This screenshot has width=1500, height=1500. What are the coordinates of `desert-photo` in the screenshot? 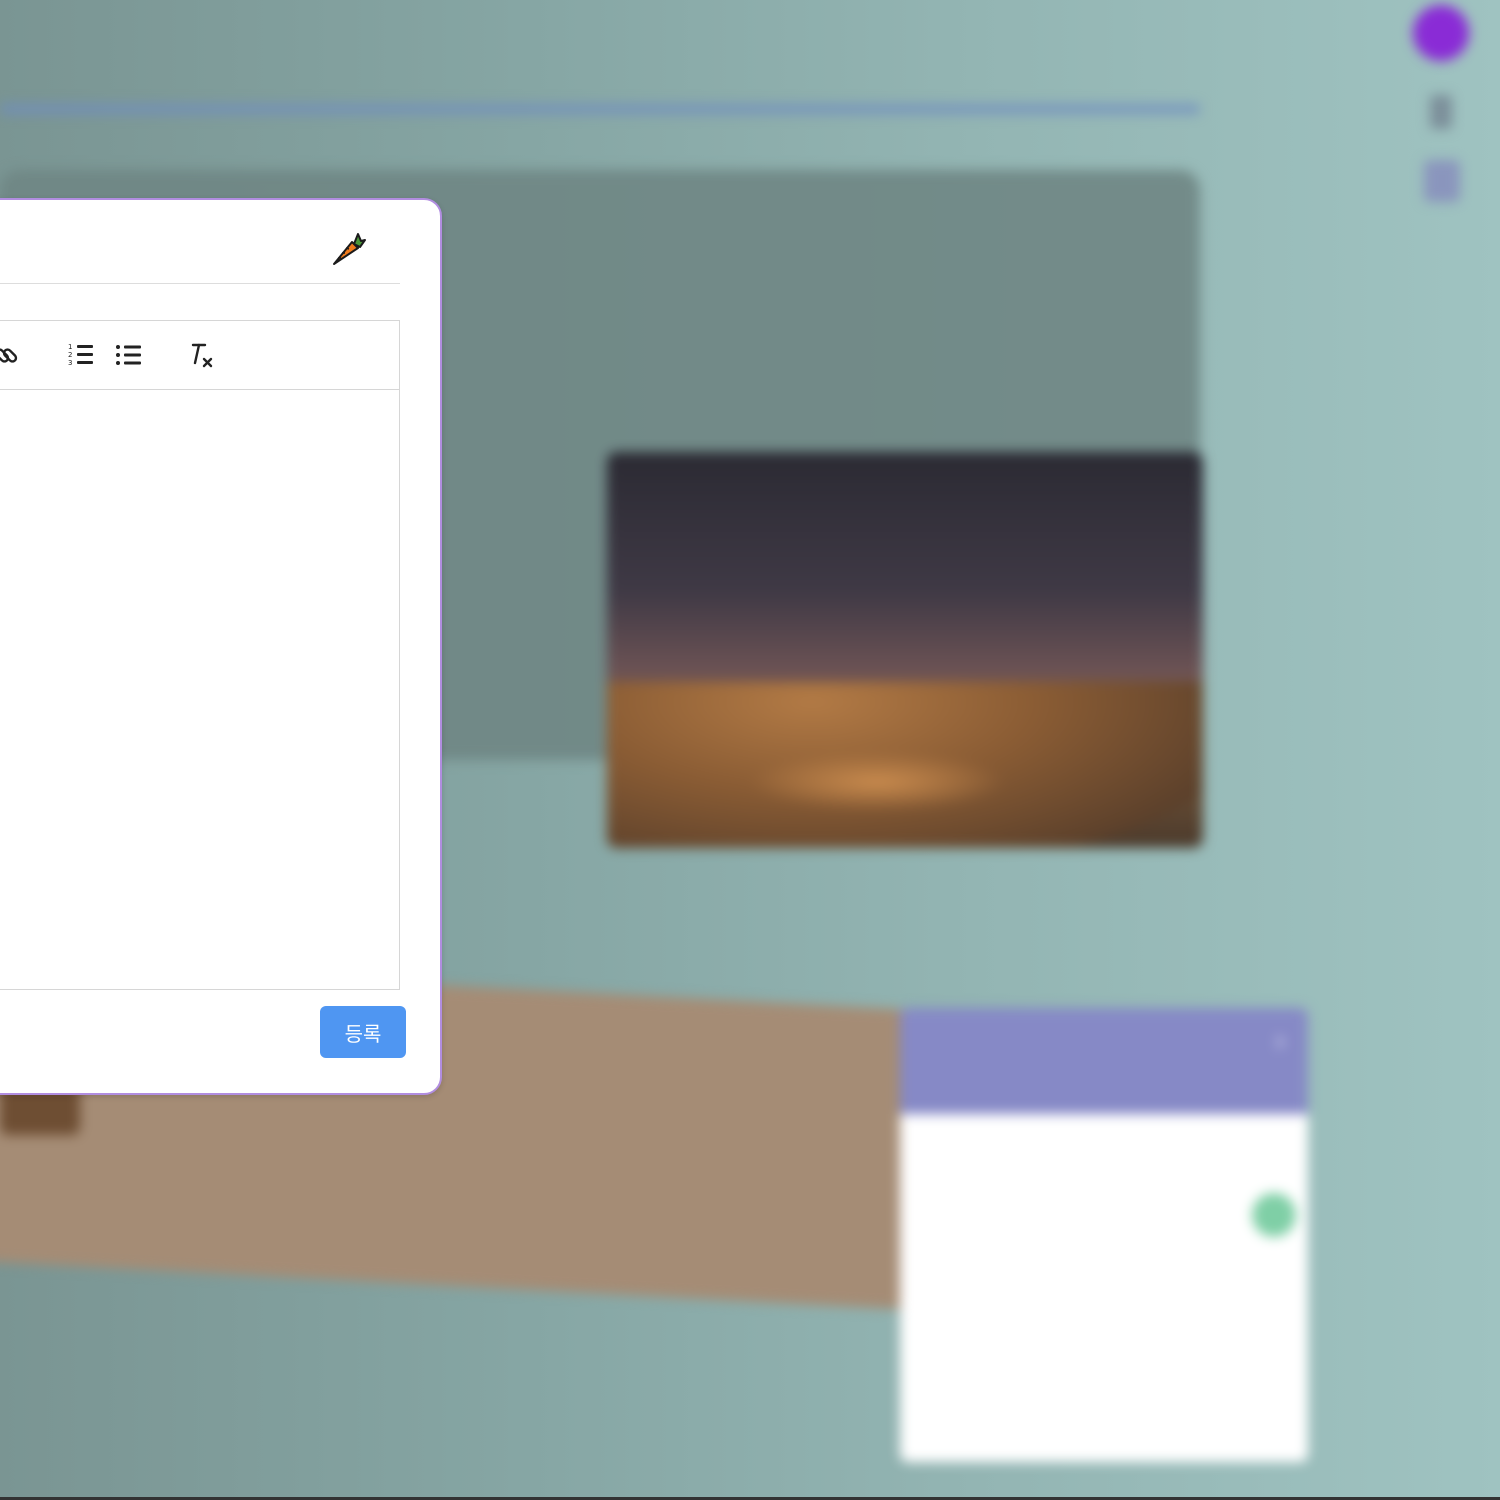 It's located at (905, 650).